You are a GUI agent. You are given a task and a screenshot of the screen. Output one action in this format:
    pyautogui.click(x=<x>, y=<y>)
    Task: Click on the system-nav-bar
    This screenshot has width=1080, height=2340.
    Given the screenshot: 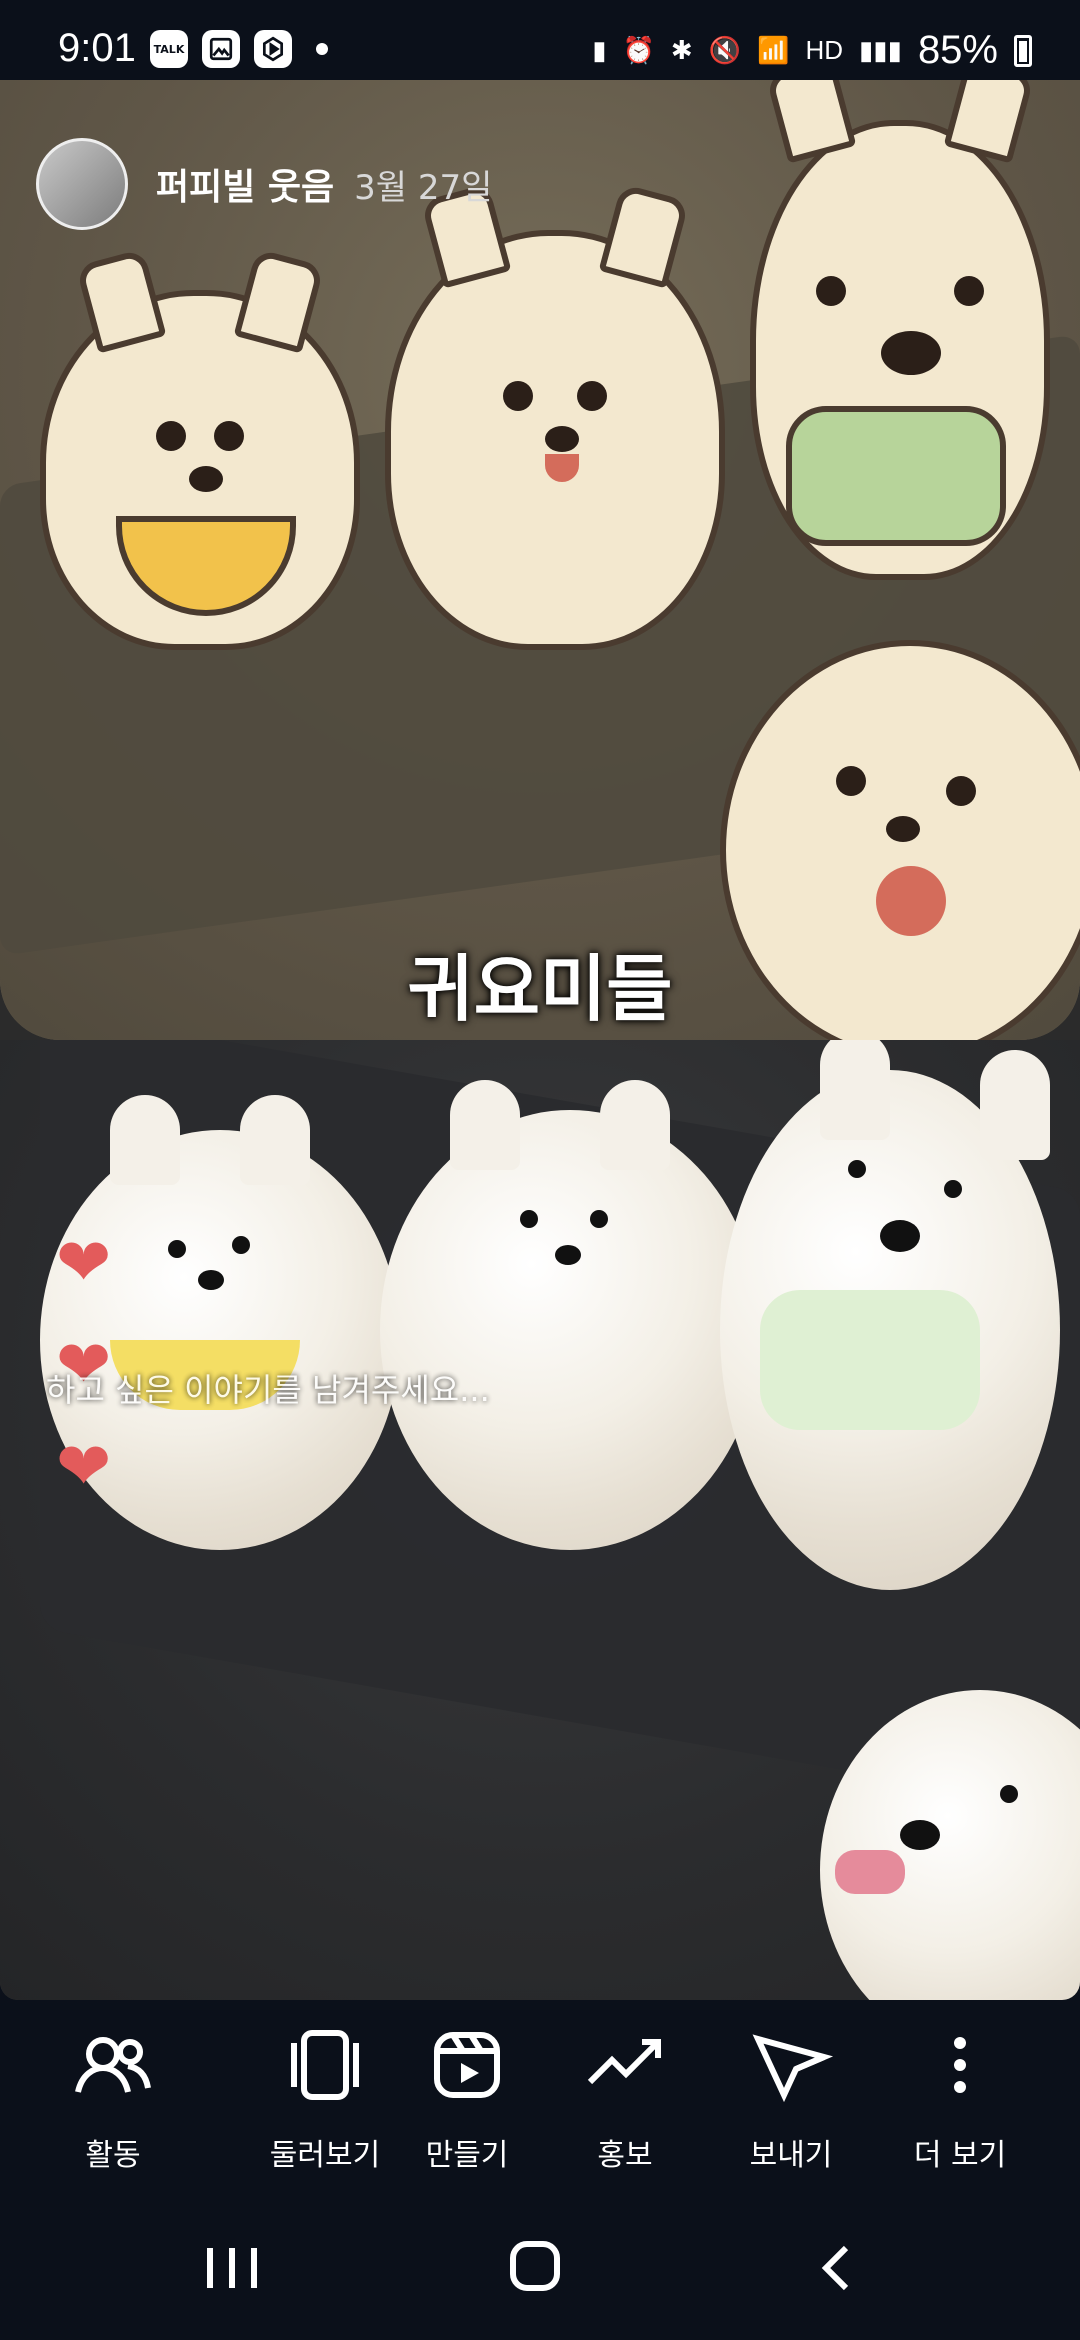 What is the action you would take?
    pyautogui.click(x=540, y=2270)
    